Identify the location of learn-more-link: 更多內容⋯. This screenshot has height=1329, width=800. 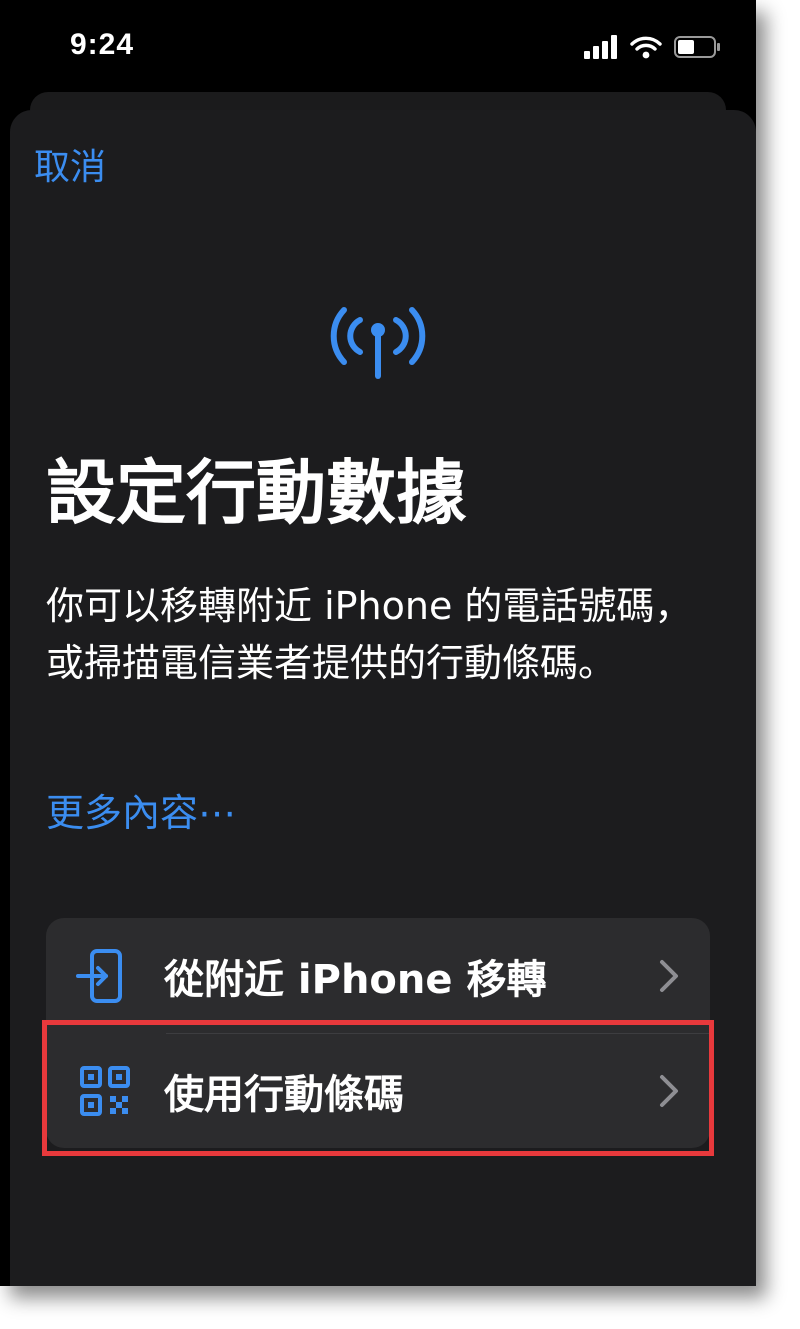
(141, 809).